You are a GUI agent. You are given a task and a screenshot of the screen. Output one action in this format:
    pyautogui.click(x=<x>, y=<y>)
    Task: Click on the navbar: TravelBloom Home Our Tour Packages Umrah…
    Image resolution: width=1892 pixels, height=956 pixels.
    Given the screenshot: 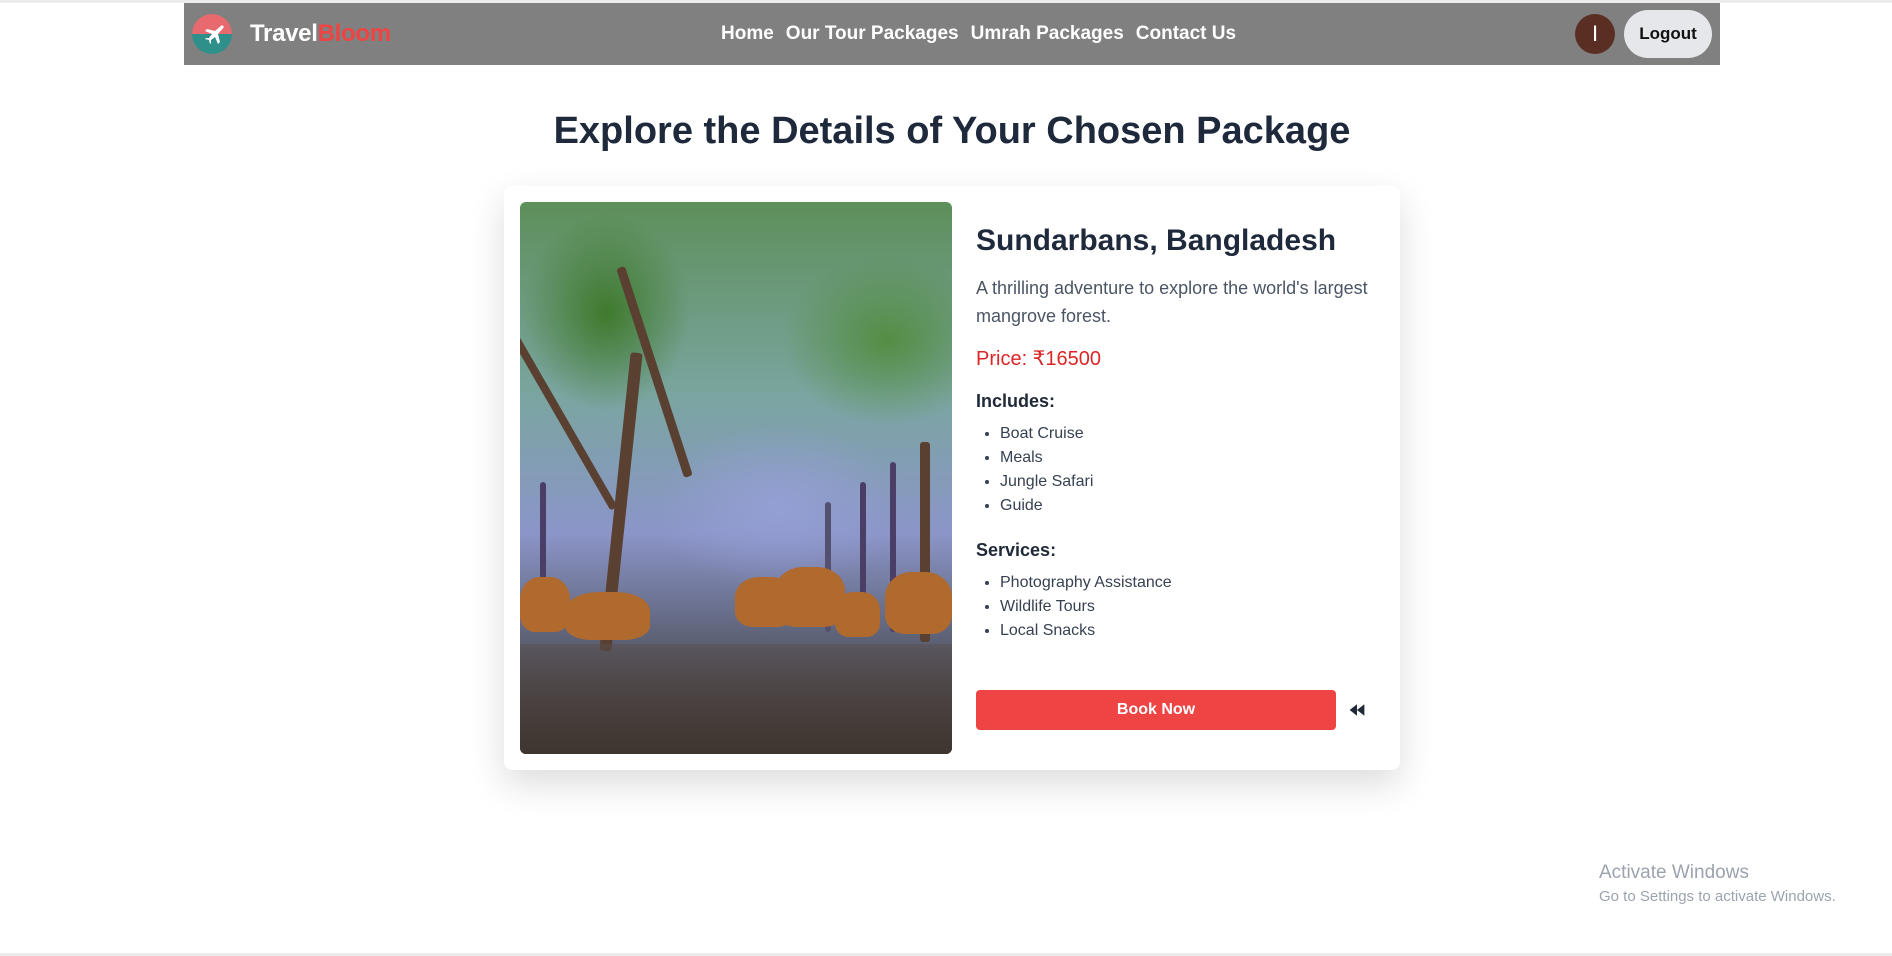 What is the action you would take?
    pyautogui.click(x=952, y=34)
    